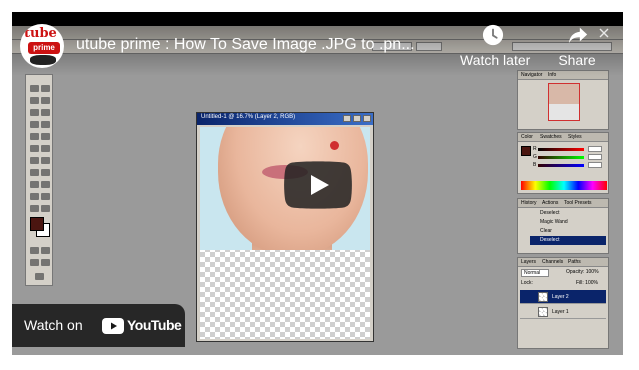  Describe the element at coordinates (563, 203) in the screenshot. I see `history-tabs: History Actions Tool Presets` at that location.